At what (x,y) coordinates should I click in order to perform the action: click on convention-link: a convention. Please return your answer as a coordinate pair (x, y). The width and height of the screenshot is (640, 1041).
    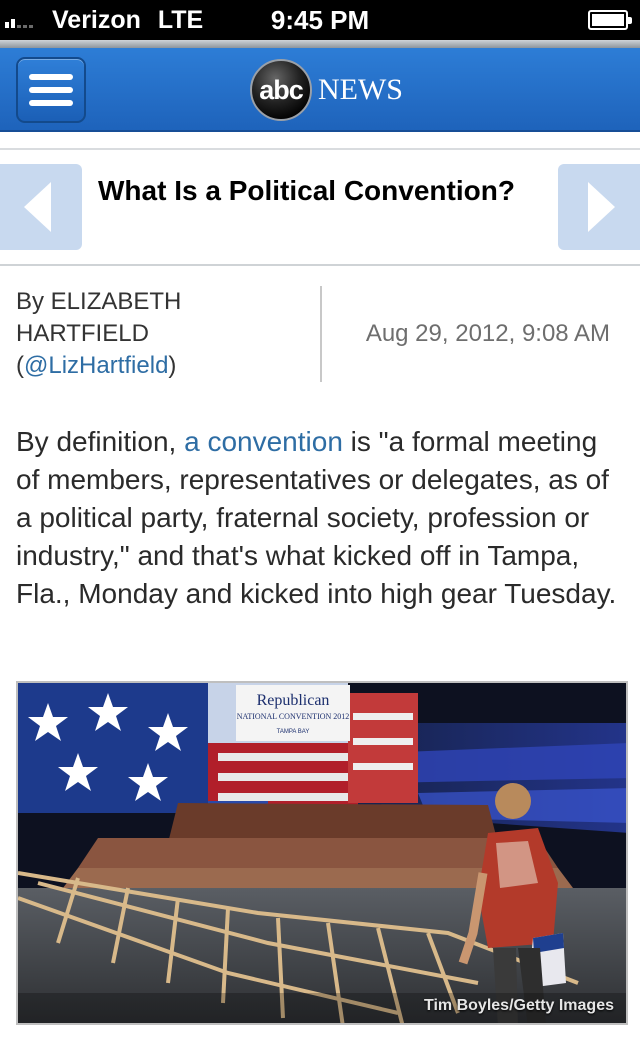
    Looking at the image, I should click on (263, 441).